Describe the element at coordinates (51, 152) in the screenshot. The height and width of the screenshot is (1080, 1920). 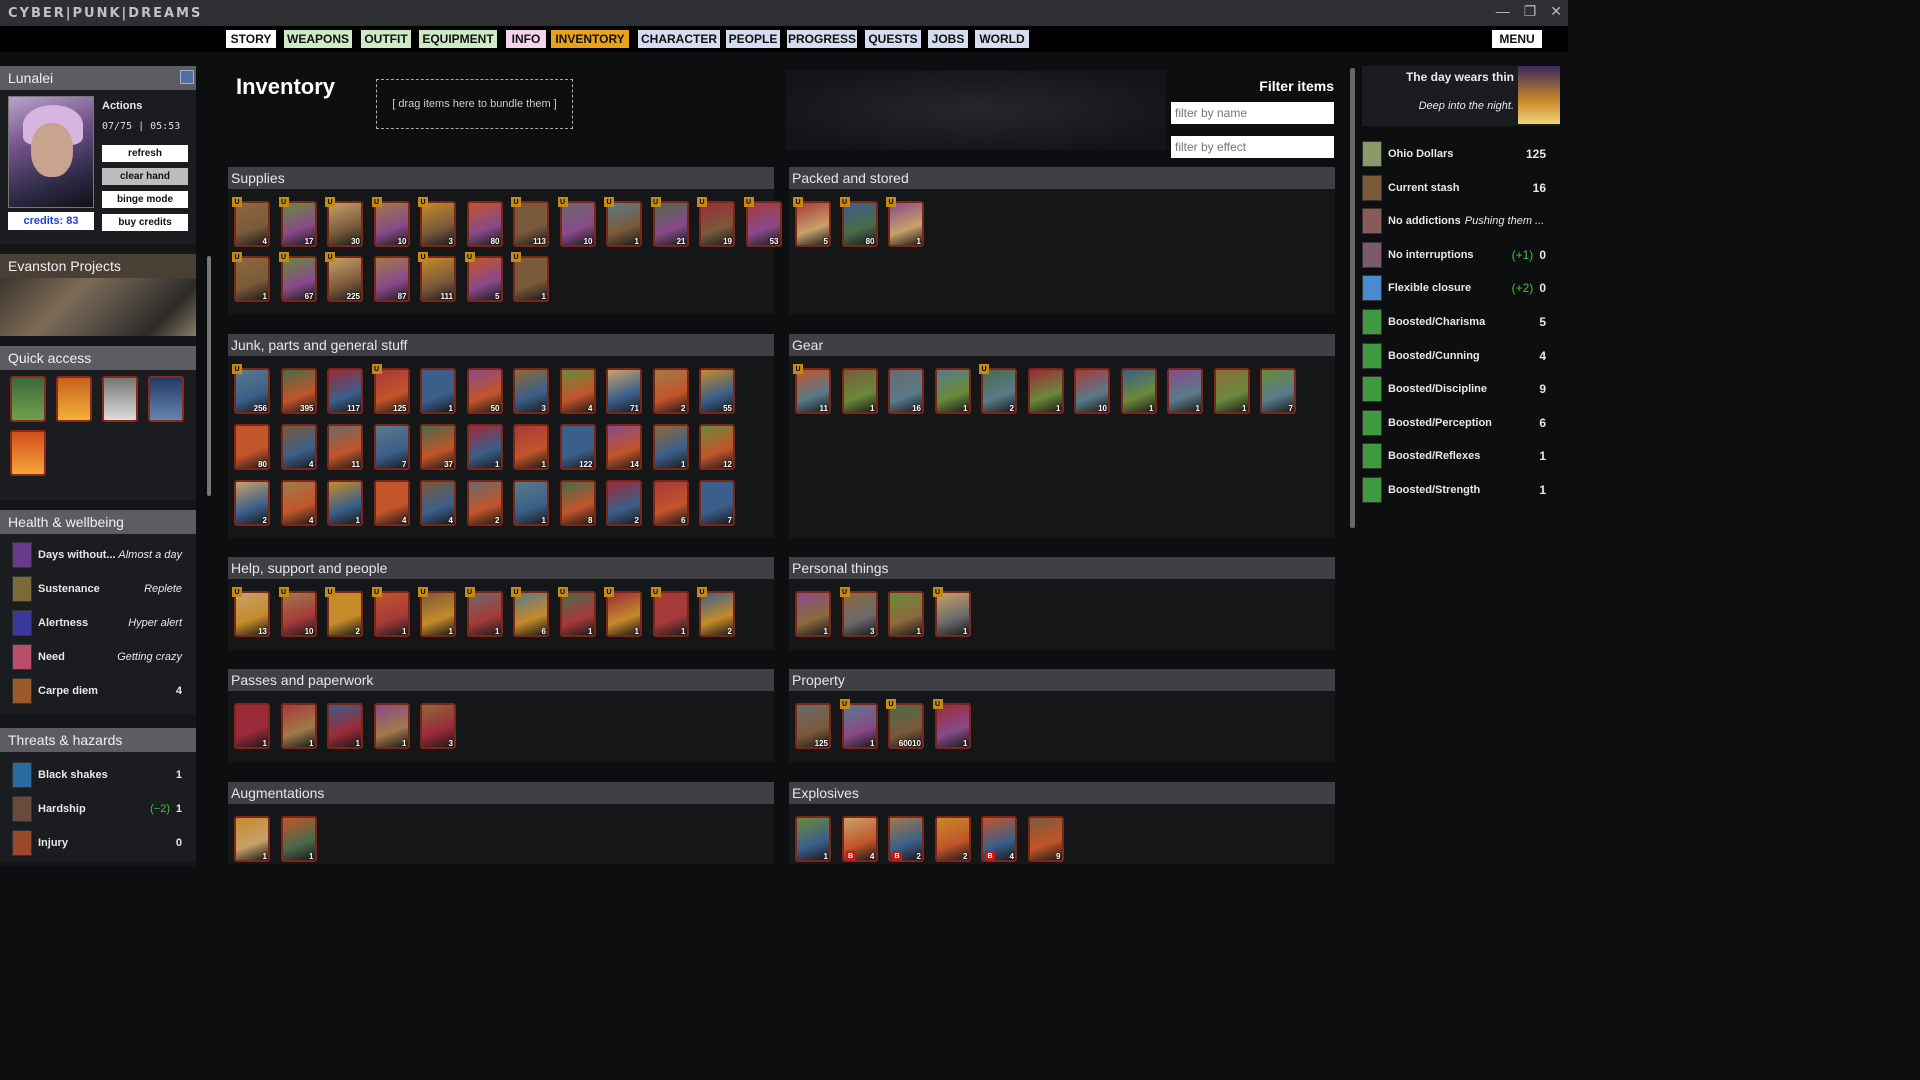
I see `character-portrait` at that location.